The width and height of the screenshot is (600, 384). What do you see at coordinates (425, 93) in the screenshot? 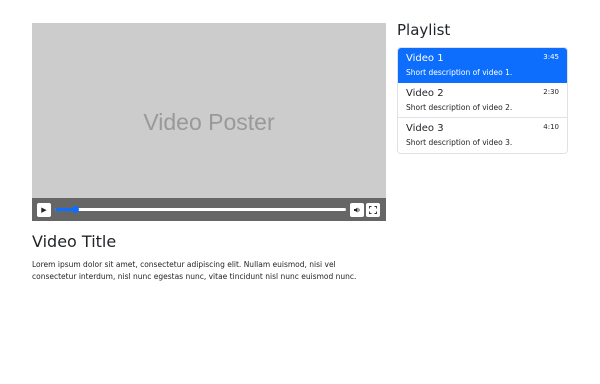
I see `playlist-item-title: Video 2` at bounding box center [425, 93].